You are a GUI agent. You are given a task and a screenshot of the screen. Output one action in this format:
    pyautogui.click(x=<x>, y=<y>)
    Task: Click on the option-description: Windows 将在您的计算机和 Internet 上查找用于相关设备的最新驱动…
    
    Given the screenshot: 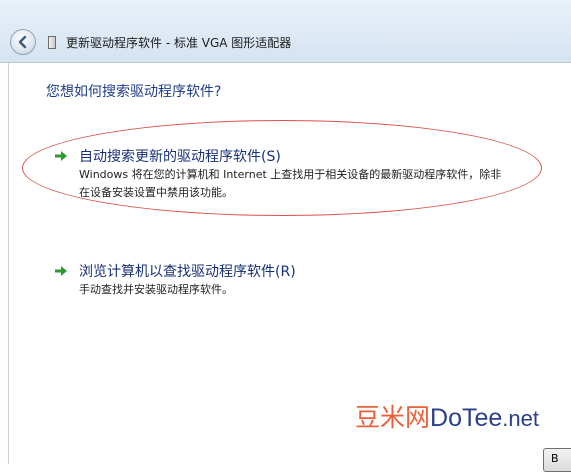 What is the action you would take?
    pyautogui.click(x=290, y=183)
    